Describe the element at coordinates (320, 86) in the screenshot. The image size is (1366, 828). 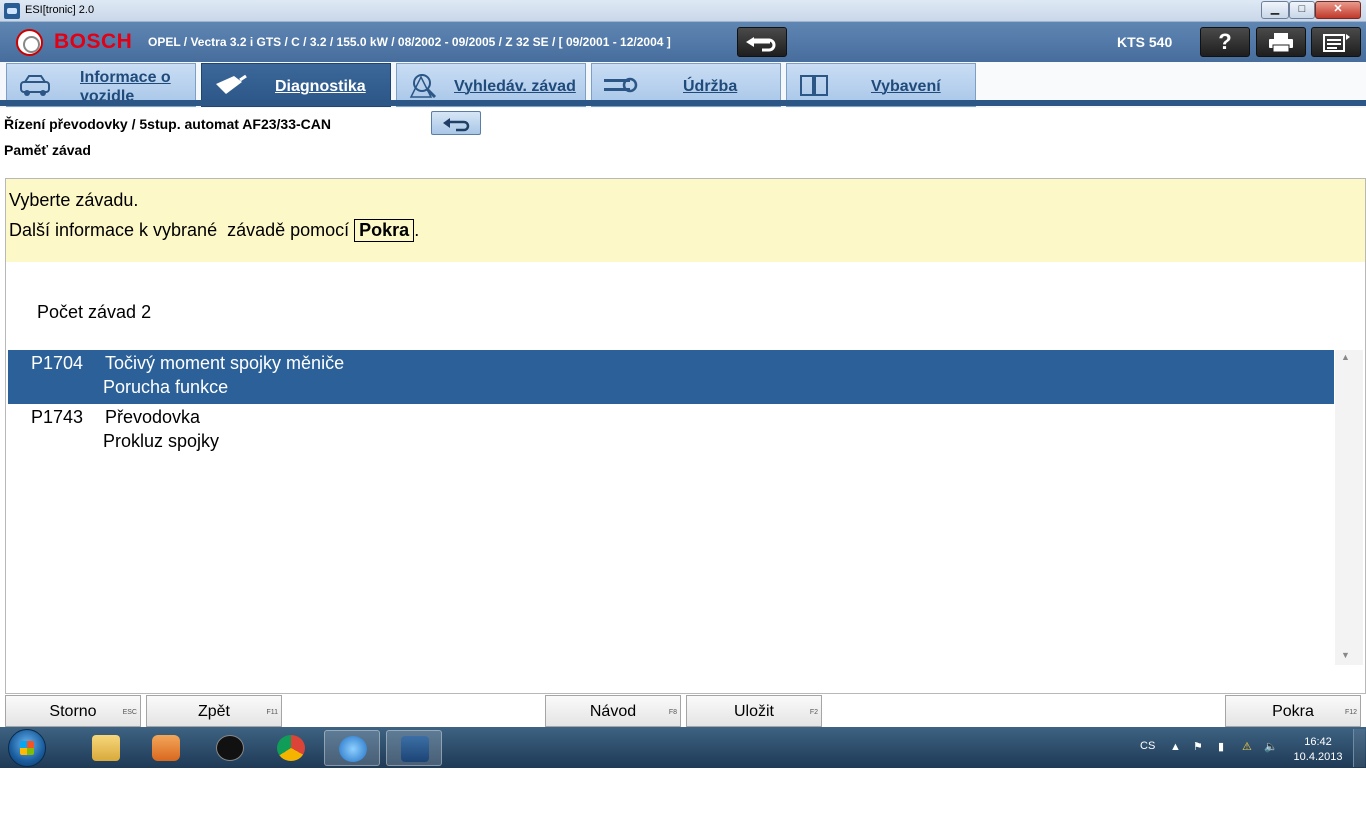
I see `tab-diagnostics-label: Diagnostika` at that location.